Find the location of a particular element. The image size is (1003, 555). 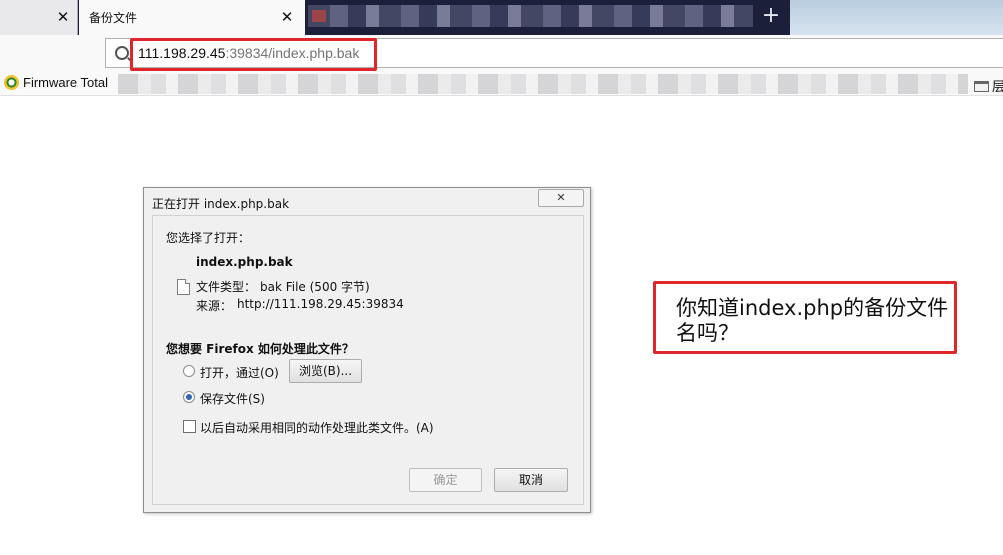

annotation-text: 你知道index.php的备份文件名吗？ is located at coordinates (812, 320).